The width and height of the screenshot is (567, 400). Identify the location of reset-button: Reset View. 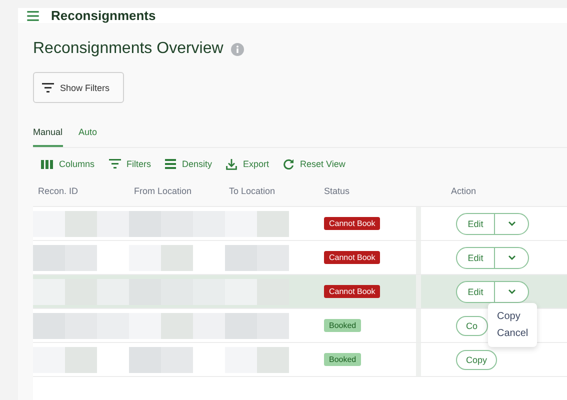
(314, 164).